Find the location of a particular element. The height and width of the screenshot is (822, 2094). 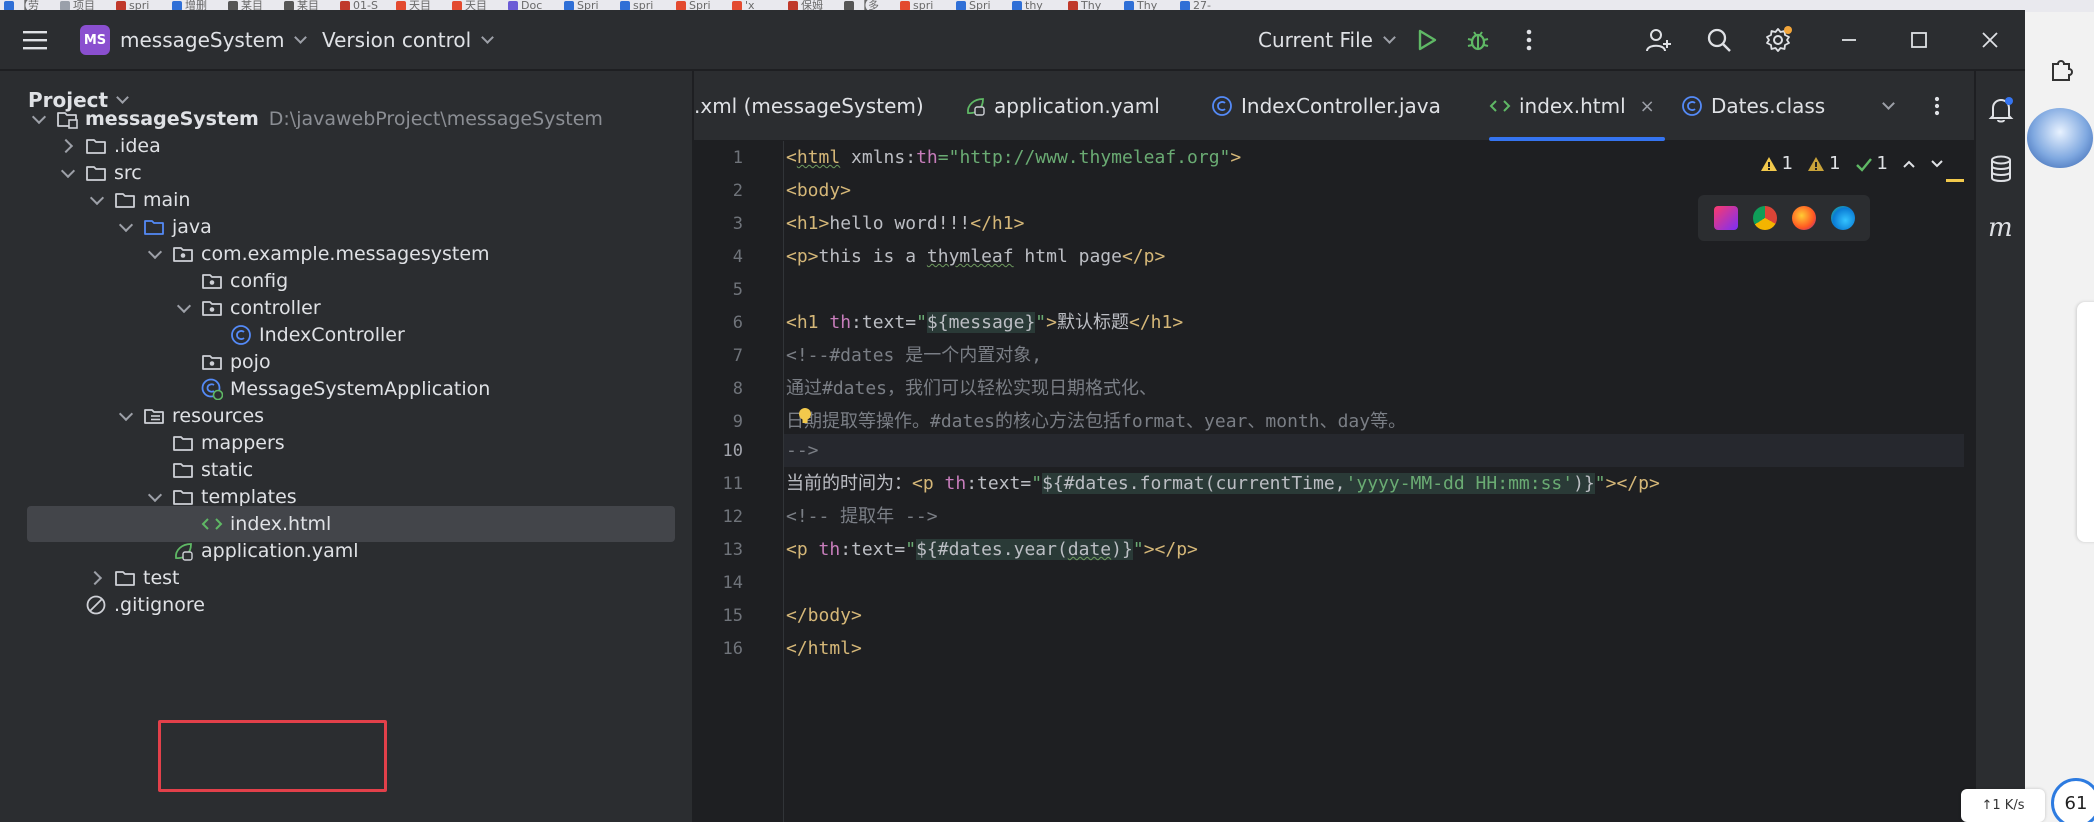

tree-node-path: D:\javawebProject\messageSystem is located at coordinates (435, 119).